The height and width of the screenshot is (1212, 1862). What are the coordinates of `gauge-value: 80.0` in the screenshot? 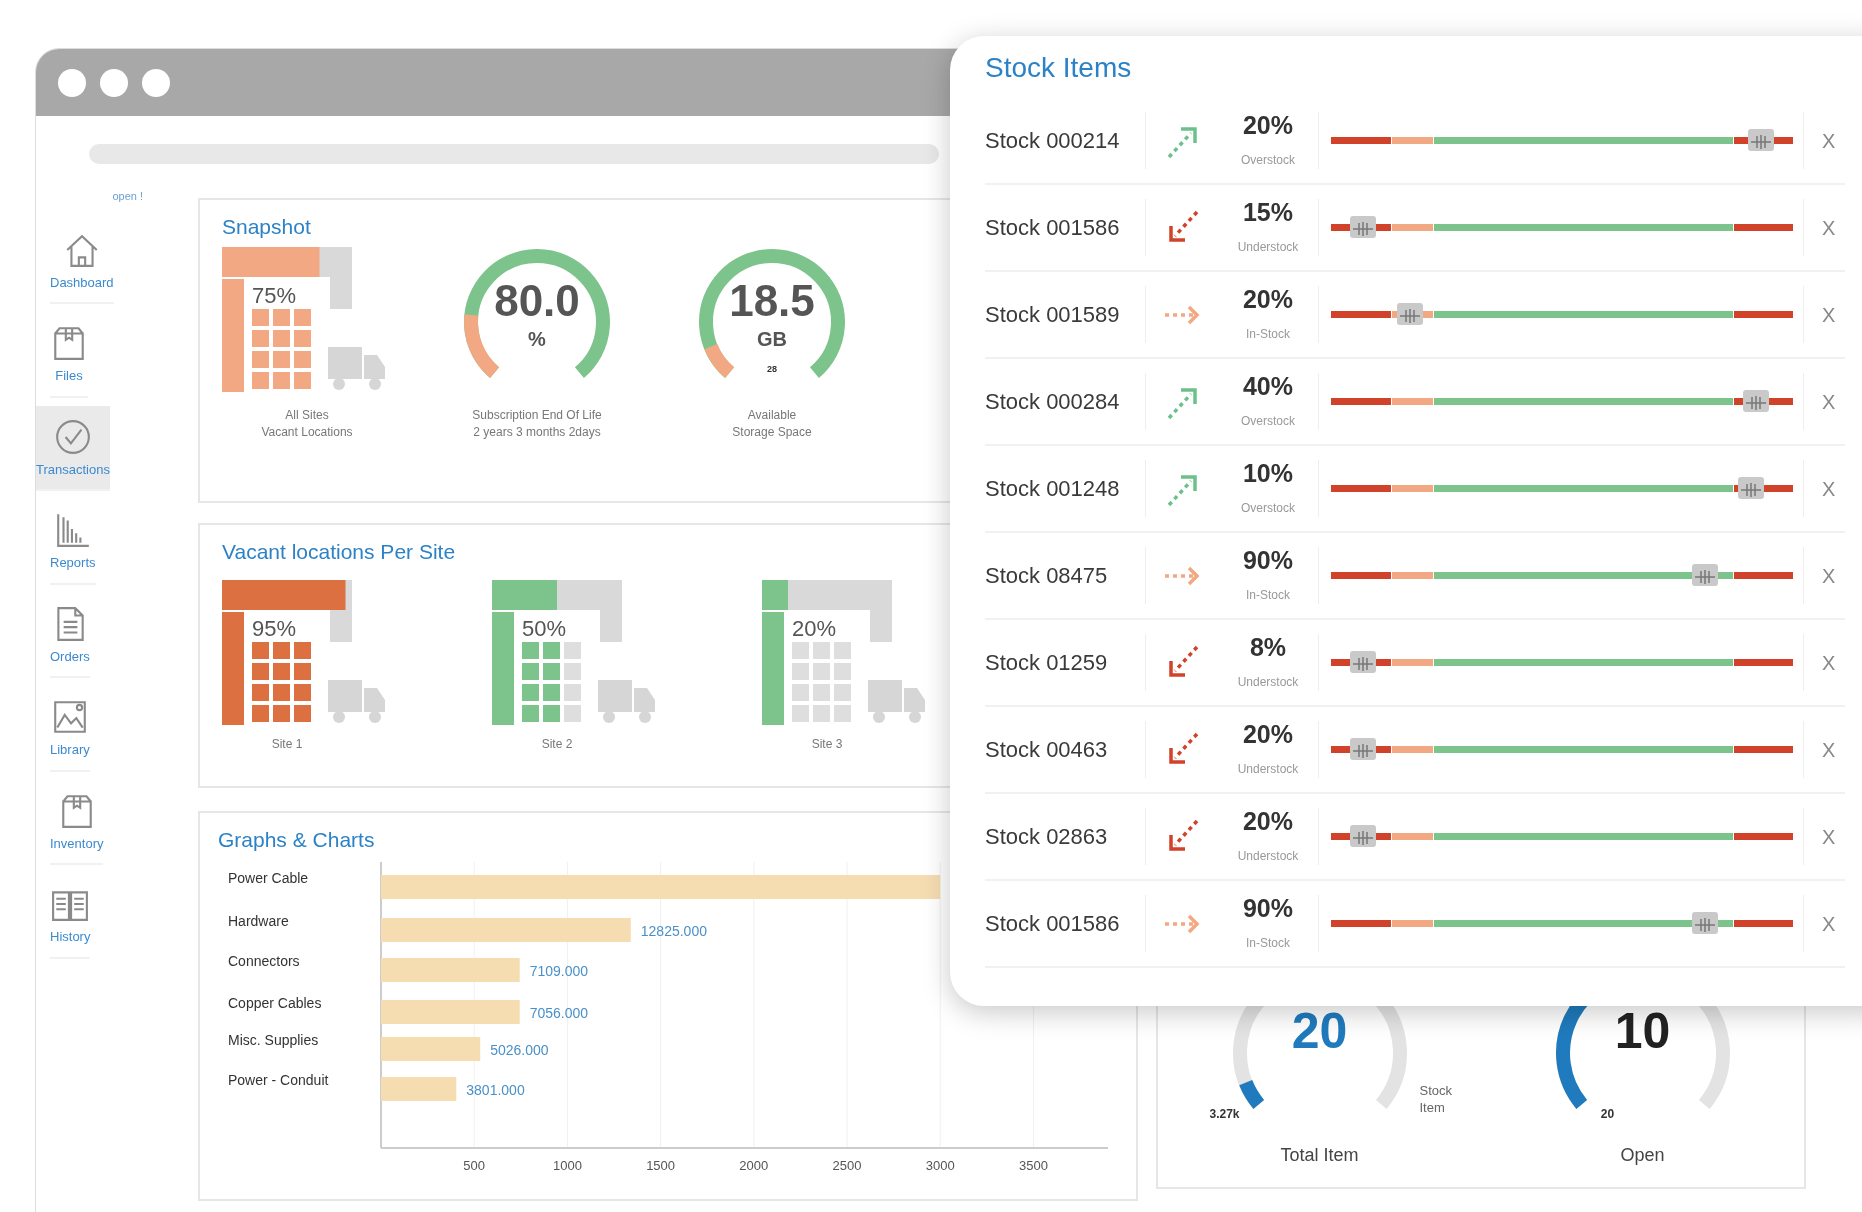 It's located at (537, 301).